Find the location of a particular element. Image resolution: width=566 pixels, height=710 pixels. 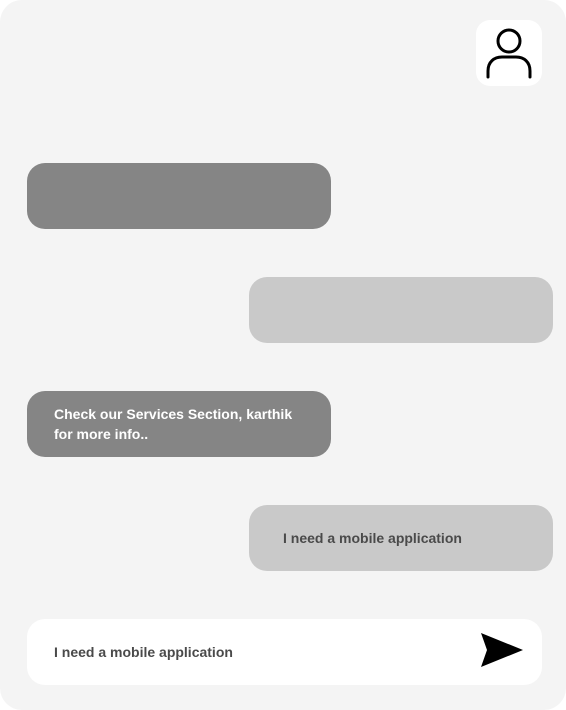

send-button is located at coordinates (502, 652).